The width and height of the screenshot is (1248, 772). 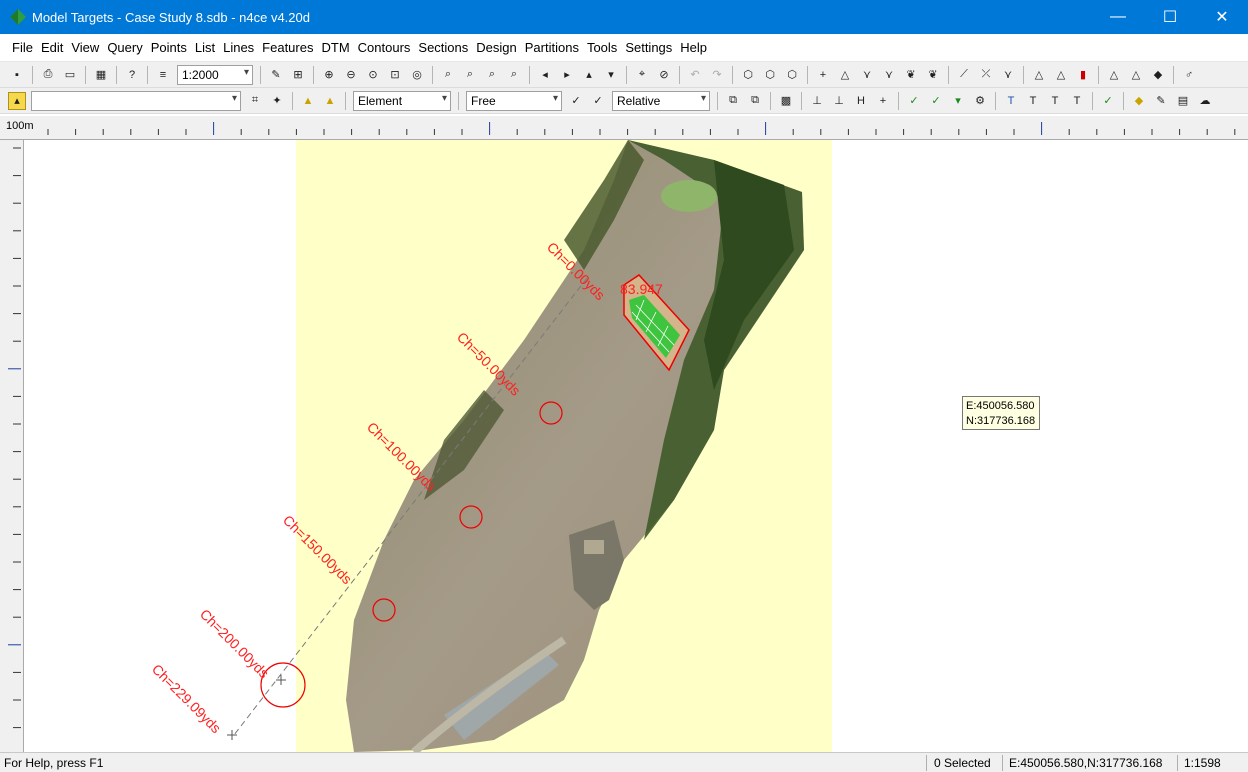 I want to click on menu-help: Help, so click(x=693, y=48).